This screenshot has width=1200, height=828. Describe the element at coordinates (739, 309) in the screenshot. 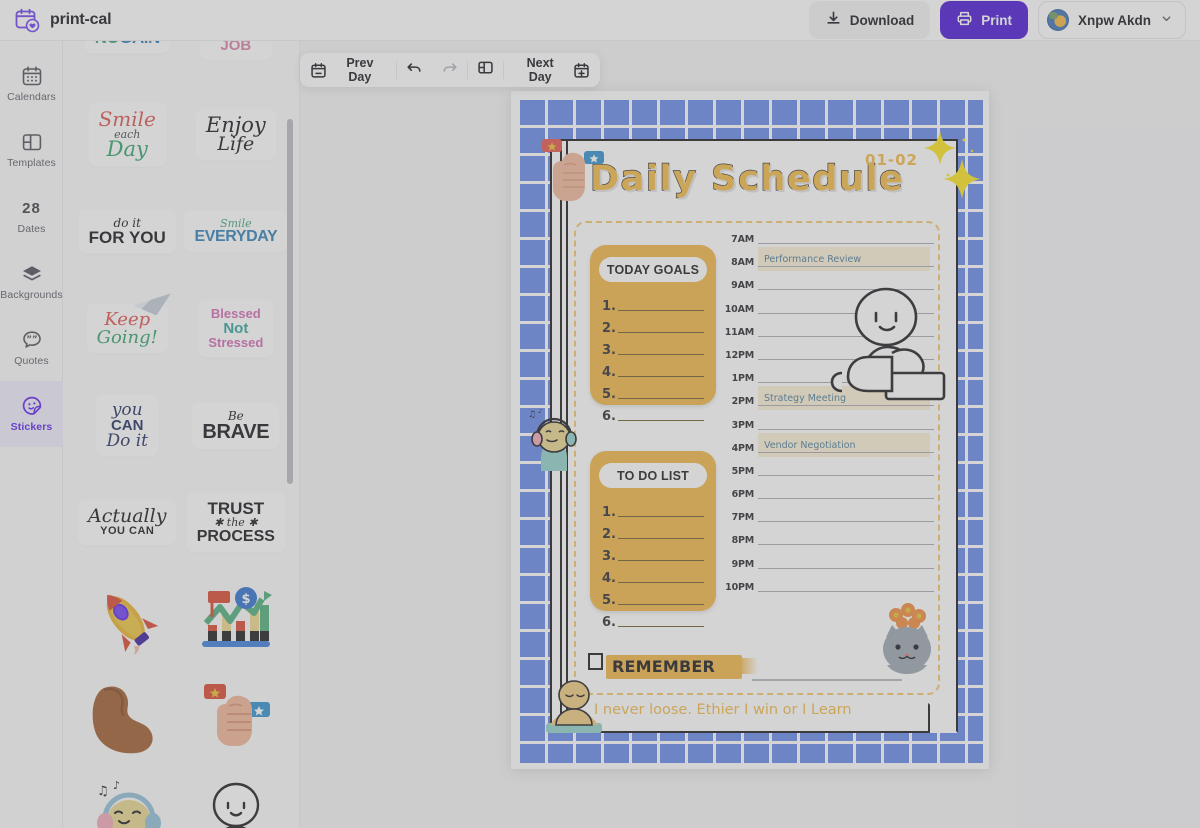

I see `hour-label: 10AM` at that location.